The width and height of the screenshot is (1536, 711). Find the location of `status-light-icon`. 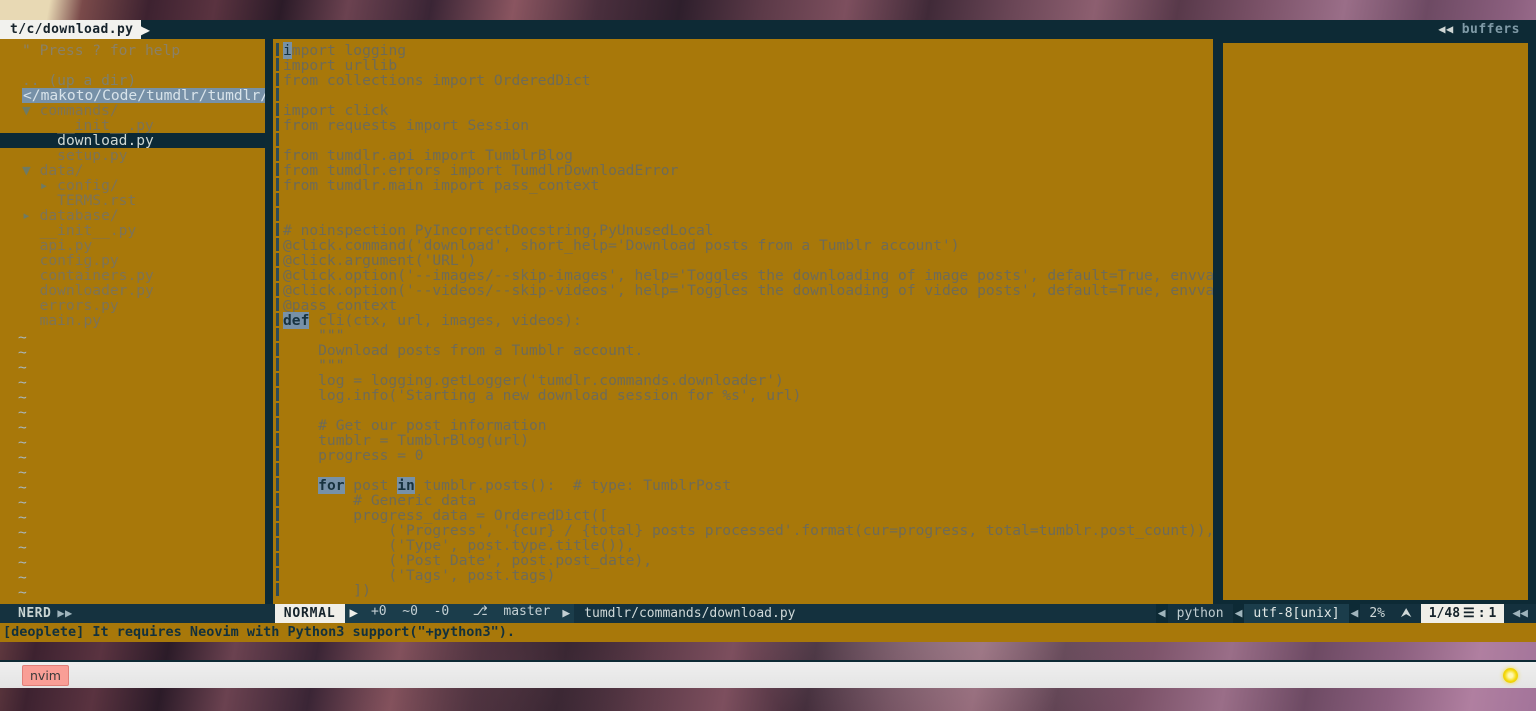

status-light-icon is located at coordinates (1510, 675).